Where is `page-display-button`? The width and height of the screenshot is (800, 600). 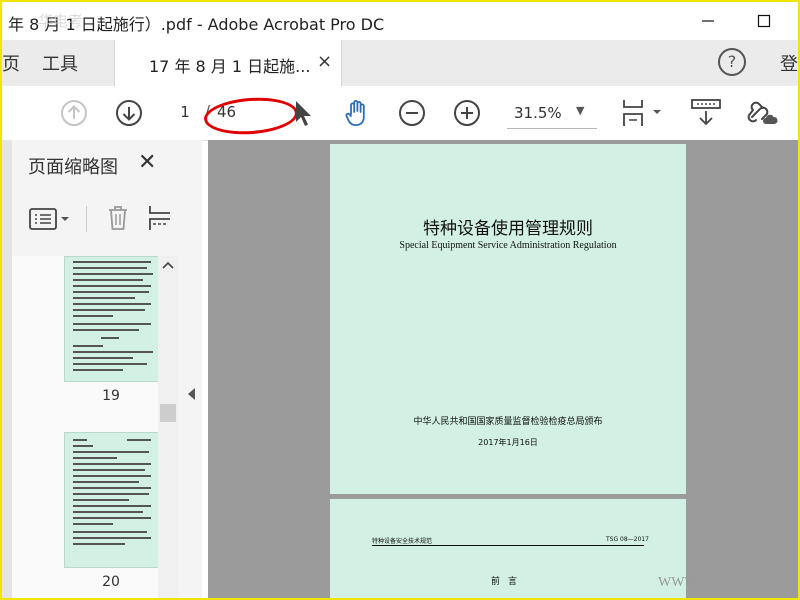 page-display-button is located at coordinates (643, 113).